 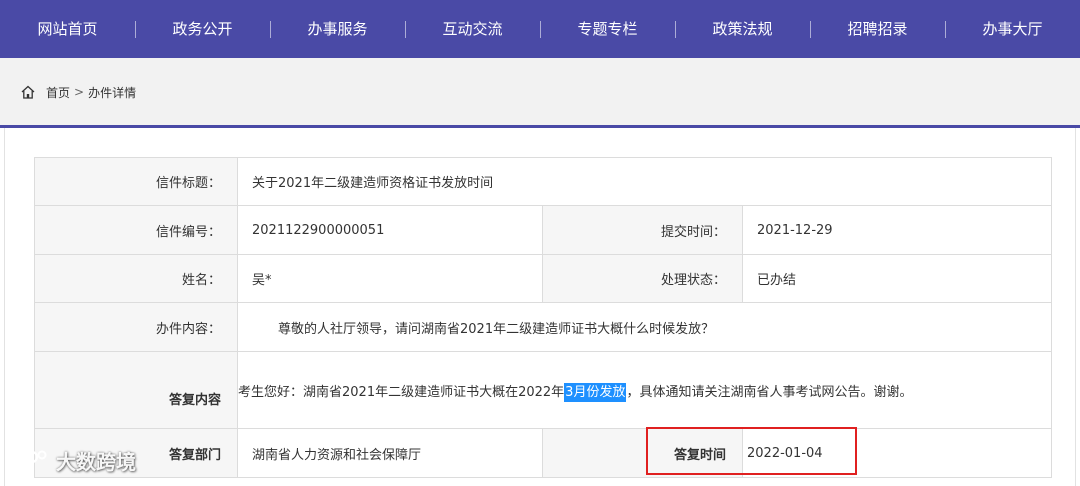 I want to click on letter-number-label: 信件编号：, so click(x=136, y=230).